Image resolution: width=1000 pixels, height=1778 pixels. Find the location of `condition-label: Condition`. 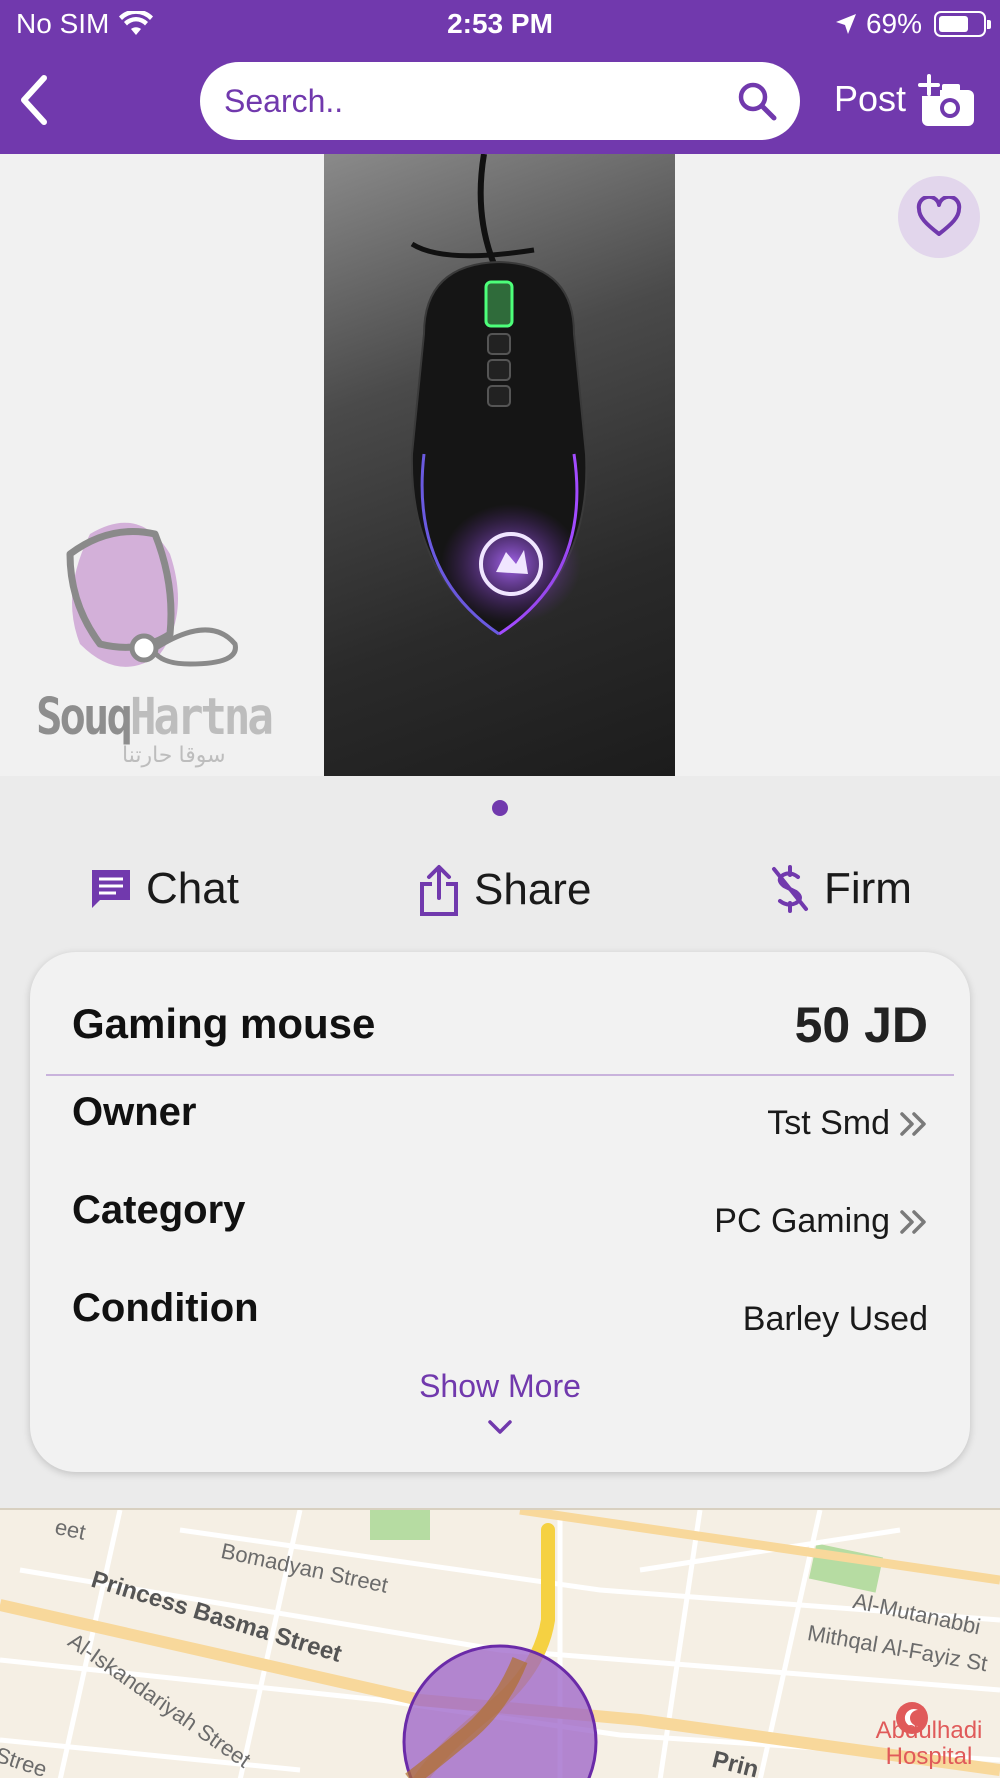

condition-label: Condition is located at coordinates (165, 1308).